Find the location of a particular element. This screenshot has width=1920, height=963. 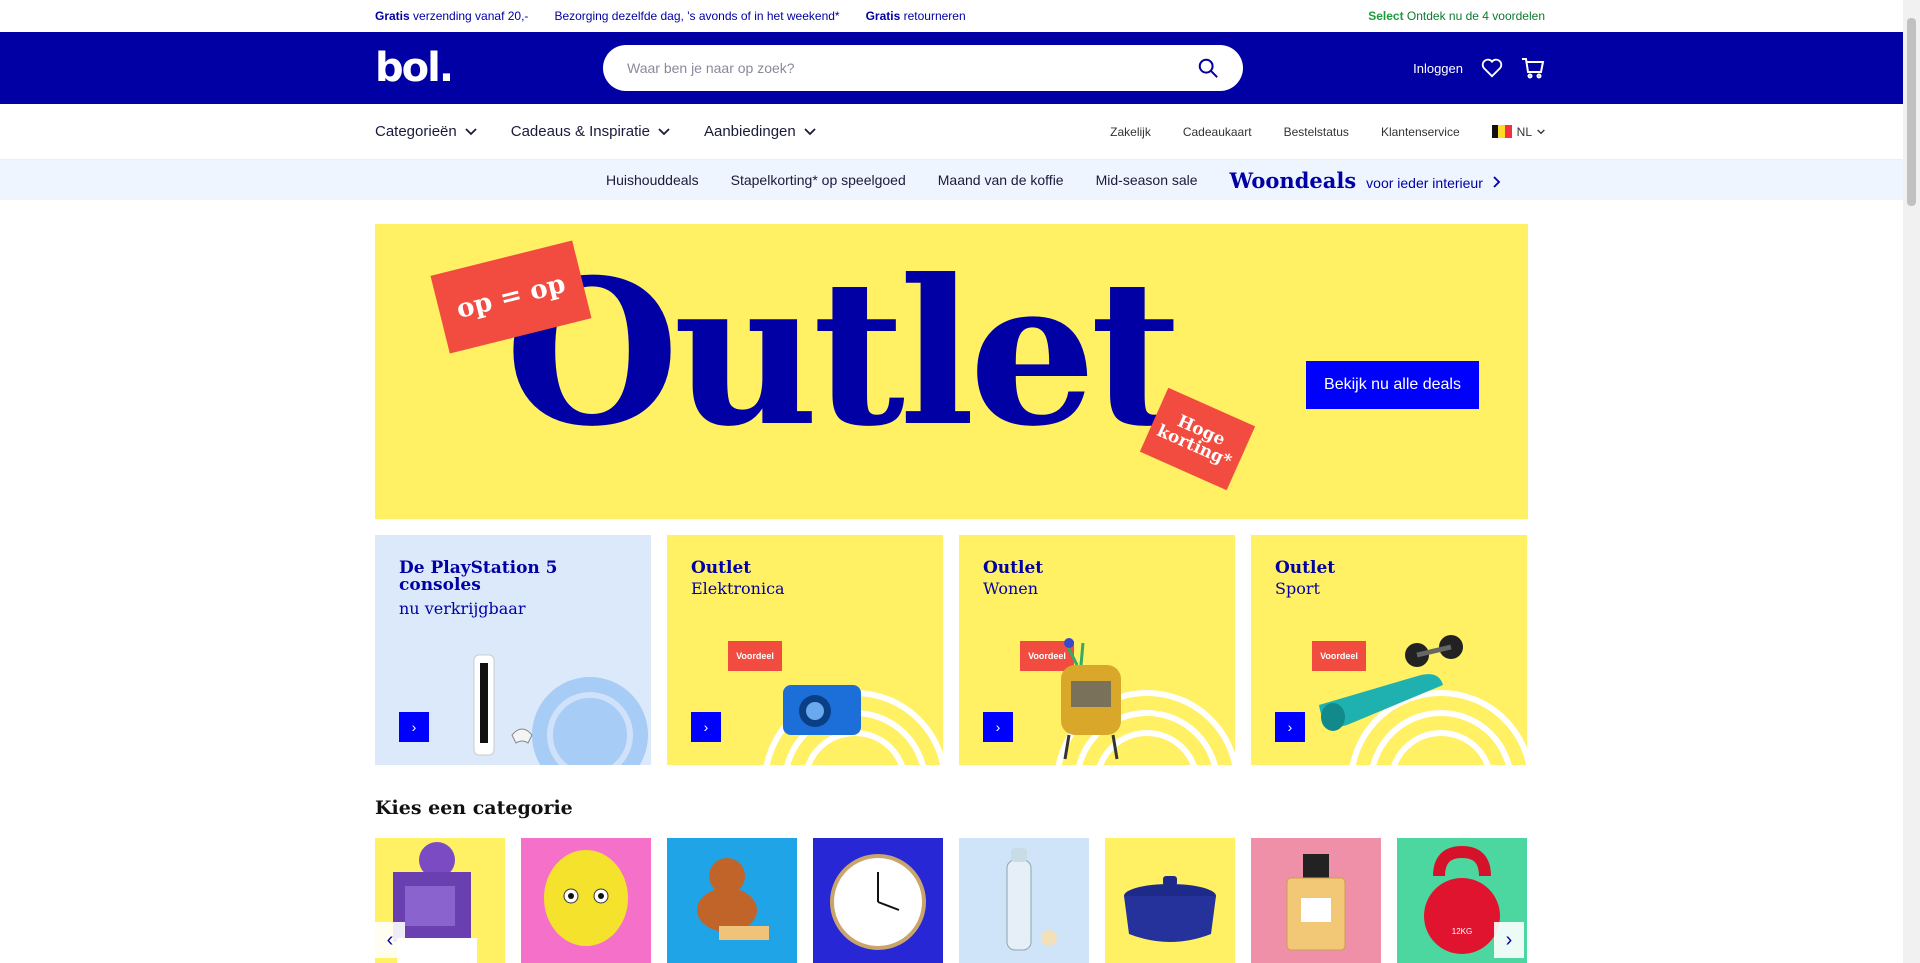

header: bol. Inloggen is located at coordinates (960, 68).